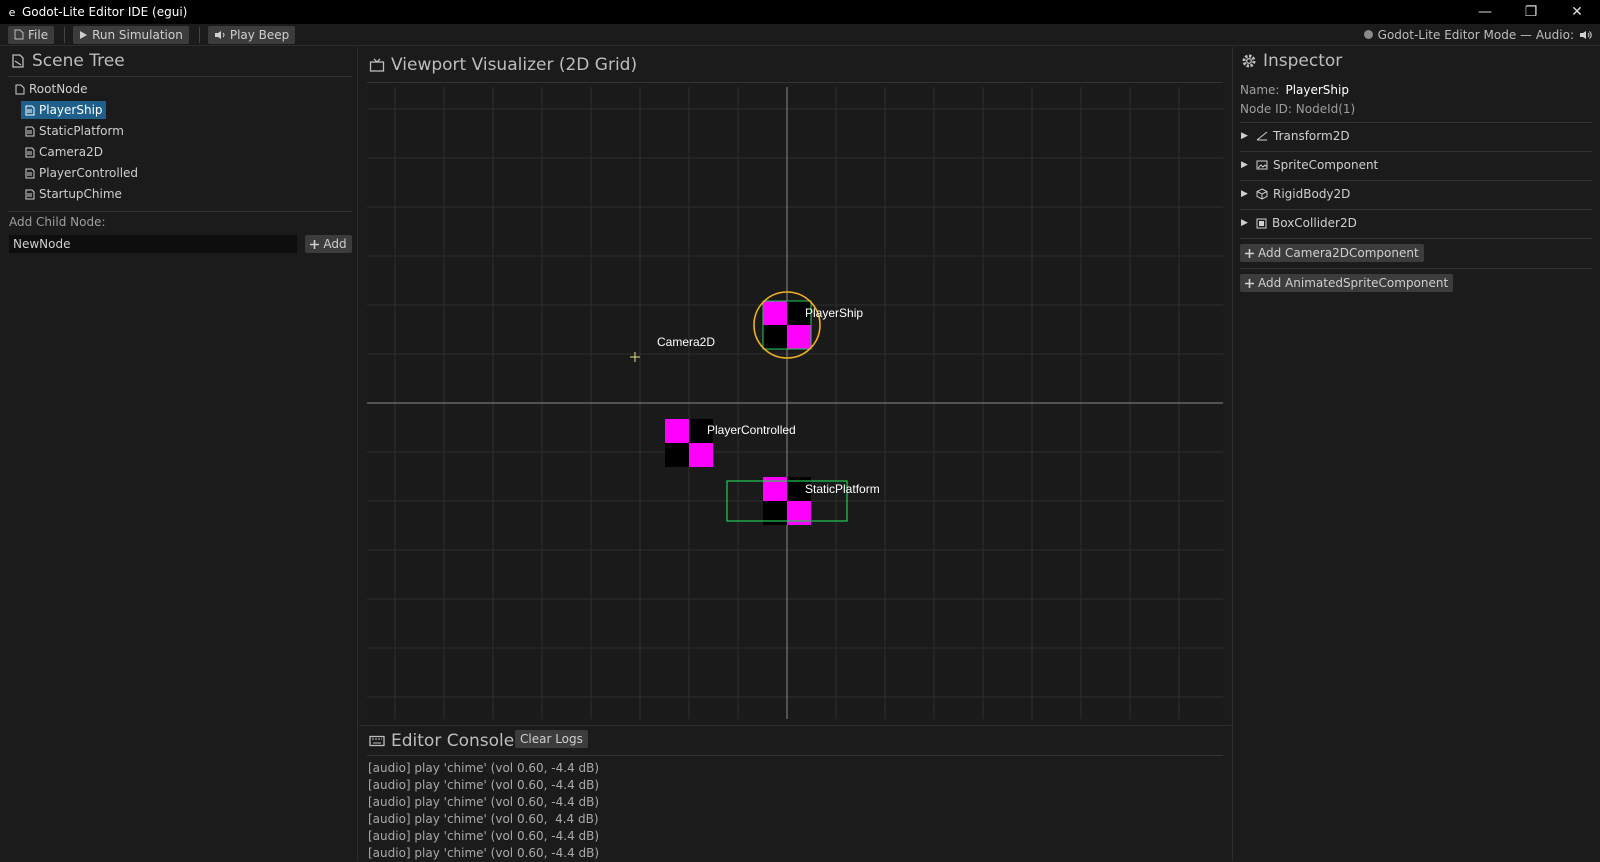 Image resolution: width=1600 pixels, height=862 pixels. I want to click on playercontrolled-sprite: PlayerControlled, so click(730, 443).